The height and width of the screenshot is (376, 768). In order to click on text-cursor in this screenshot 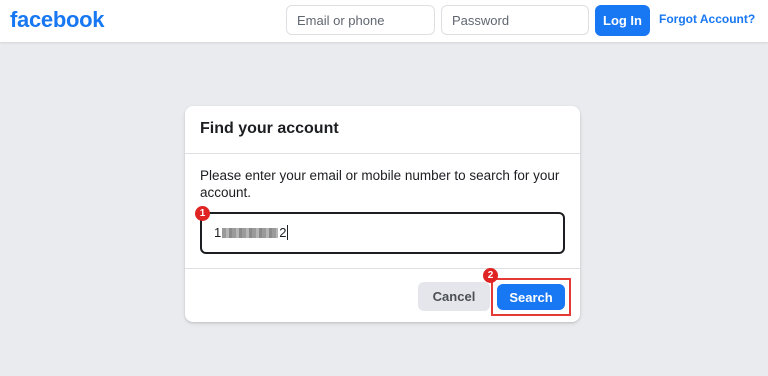, I will do `click(288, 232)`.